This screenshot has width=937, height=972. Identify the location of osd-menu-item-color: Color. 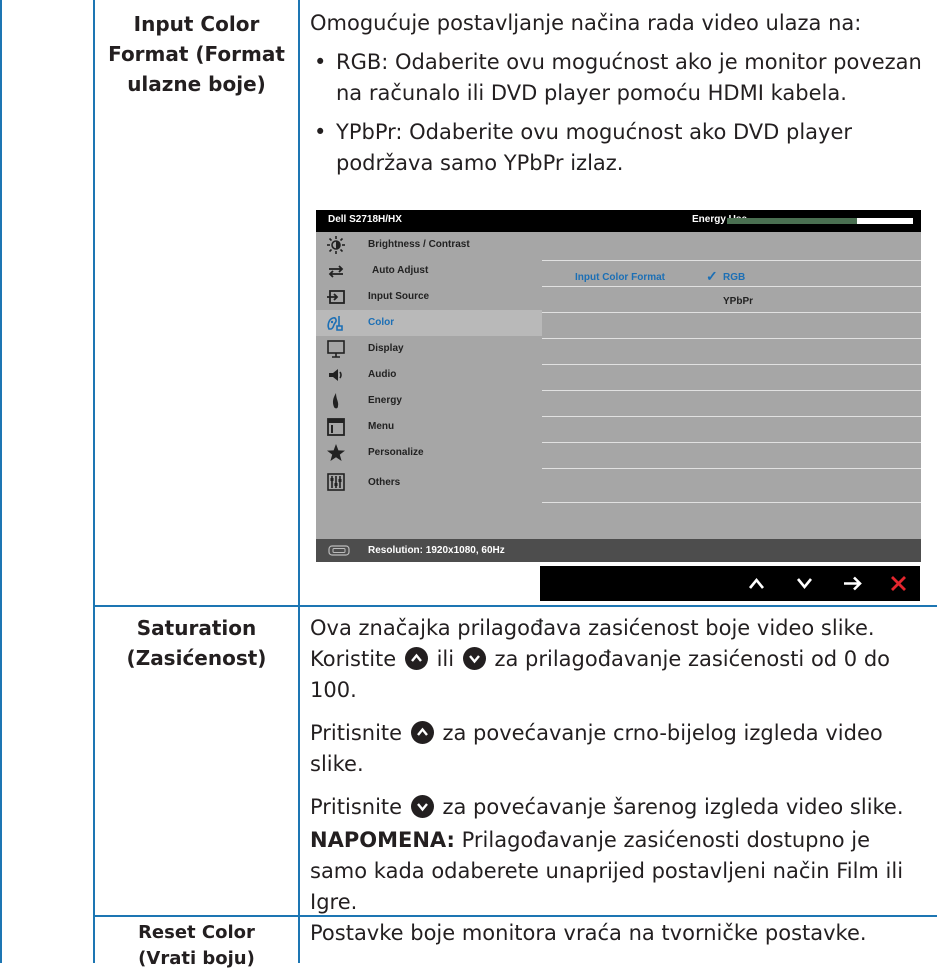
(429, 323).